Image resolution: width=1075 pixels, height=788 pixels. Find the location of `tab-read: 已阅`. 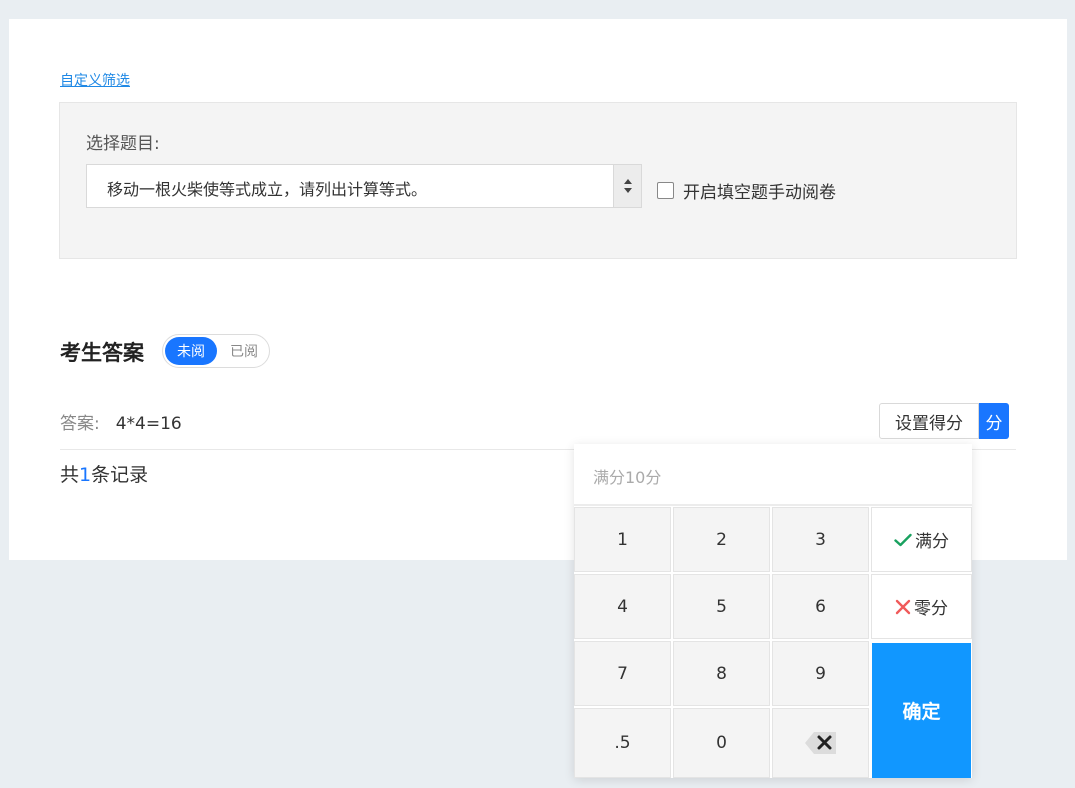

tab-read: 已阅 is located at coordinates (244, 351).